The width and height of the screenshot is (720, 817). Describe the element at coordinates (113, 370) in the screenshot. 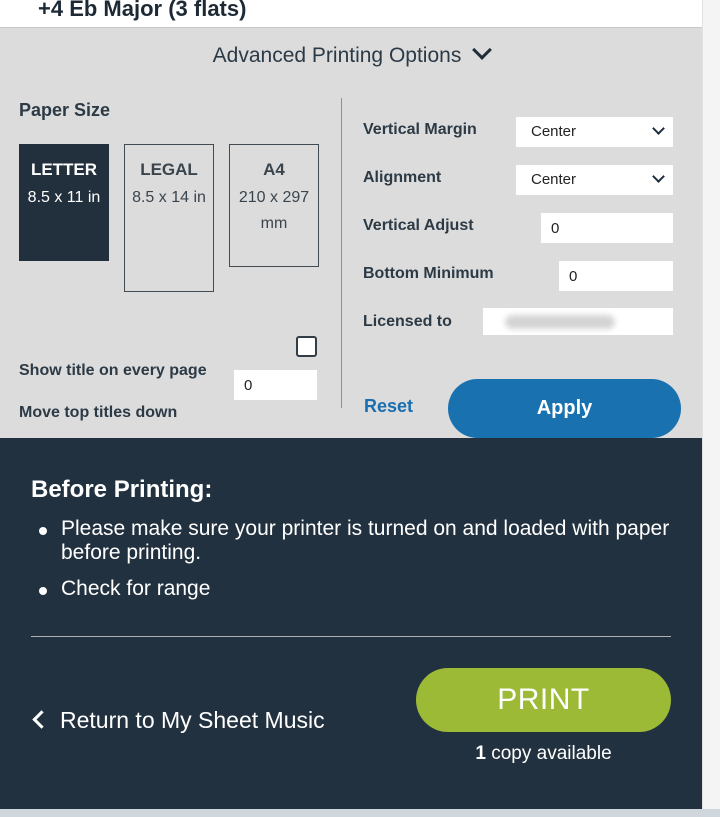

I see `show-title-label: Show title on every page` at that location.